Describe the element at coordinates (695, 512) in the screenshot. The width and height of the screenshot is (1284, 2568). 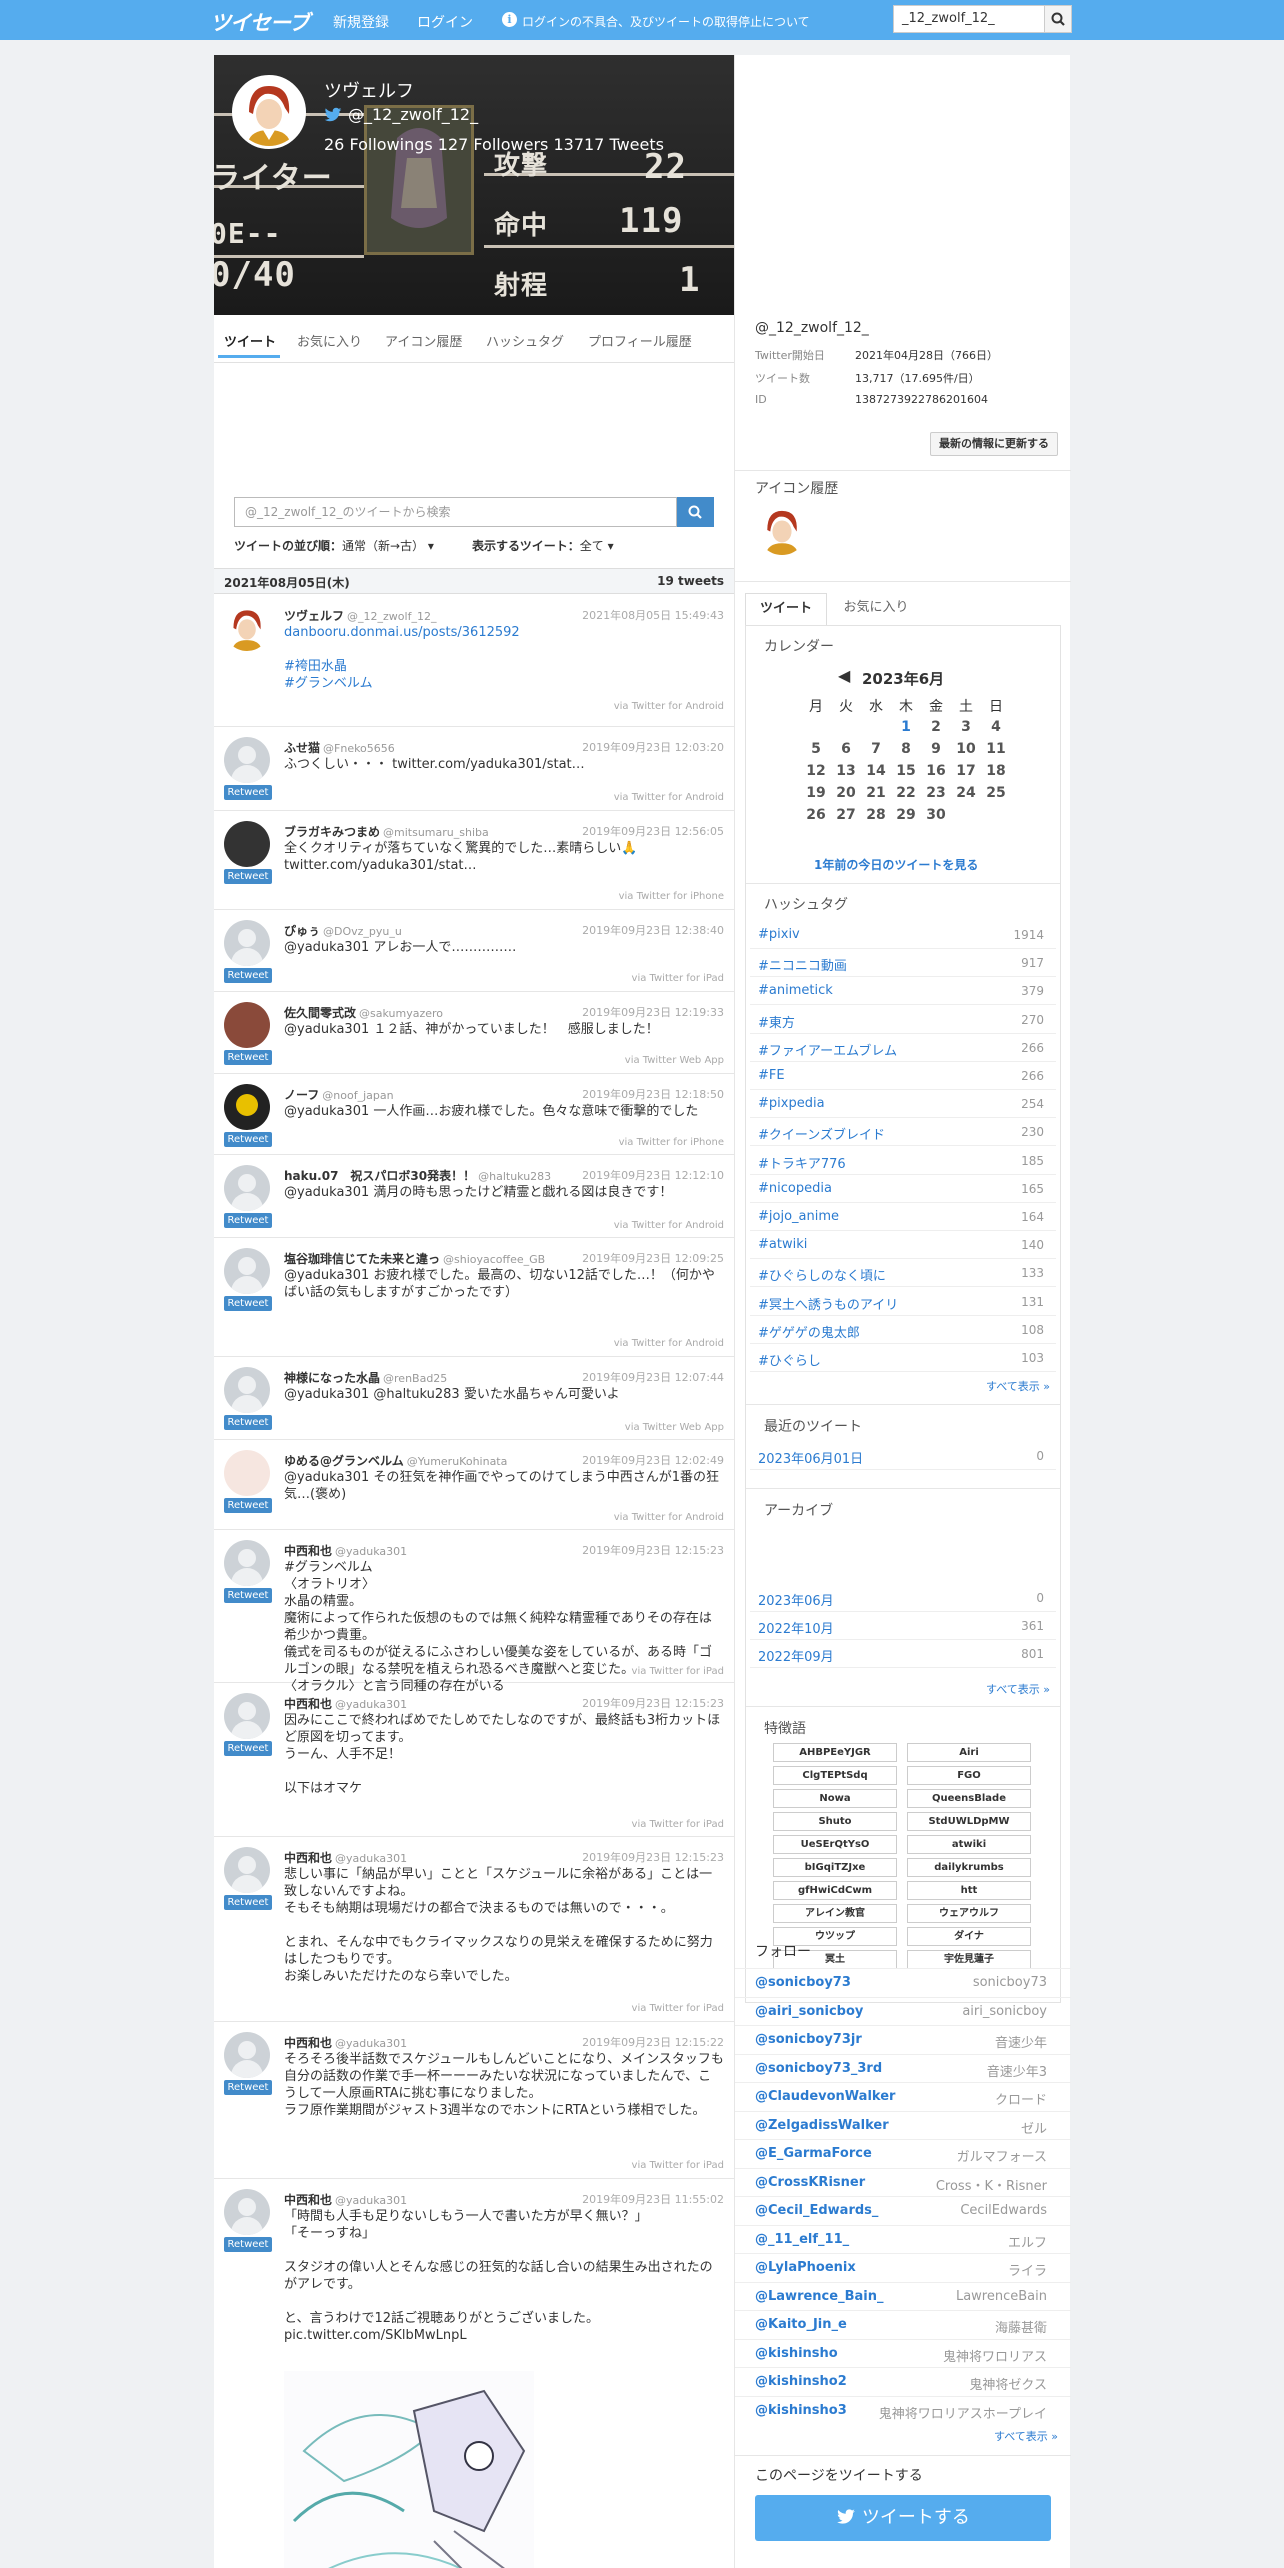
I see `tweet-search-button` at that location.